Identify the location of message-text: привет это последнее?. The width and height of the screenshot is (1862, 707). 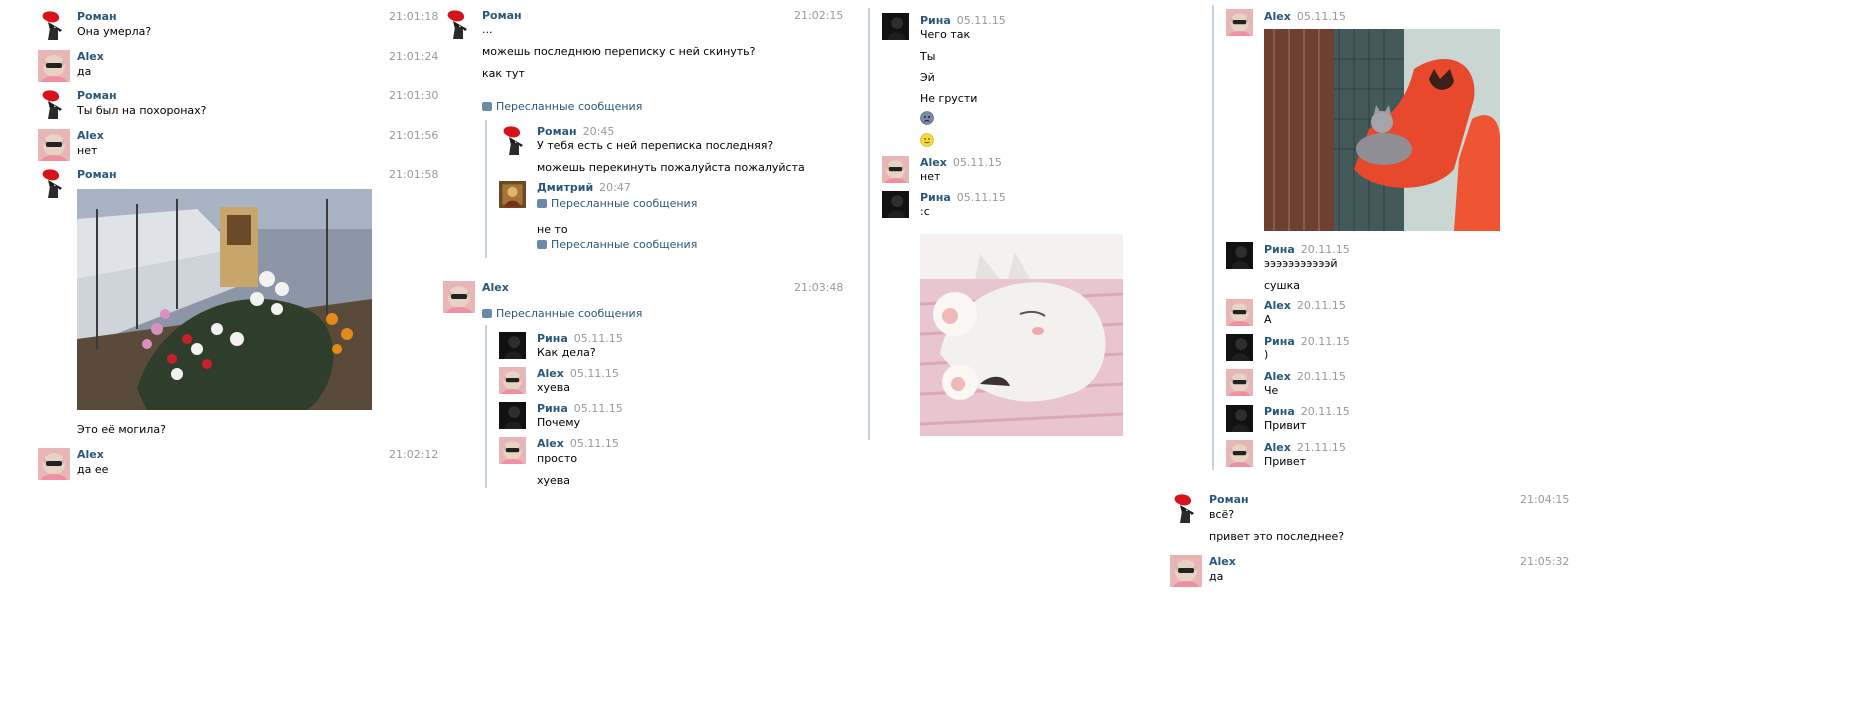
(1277, 536).